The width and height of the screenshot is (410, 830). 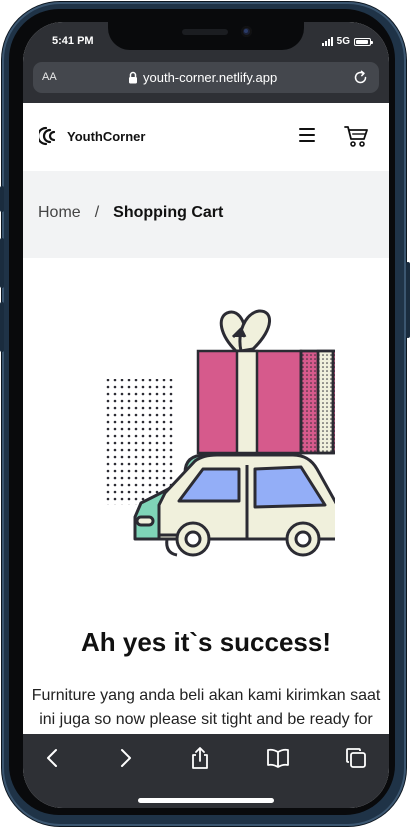 I want to click on browser-top-chrome: 5:41 PM 5G AA youth-corner.netlify.app, so click(x=206, y=62).